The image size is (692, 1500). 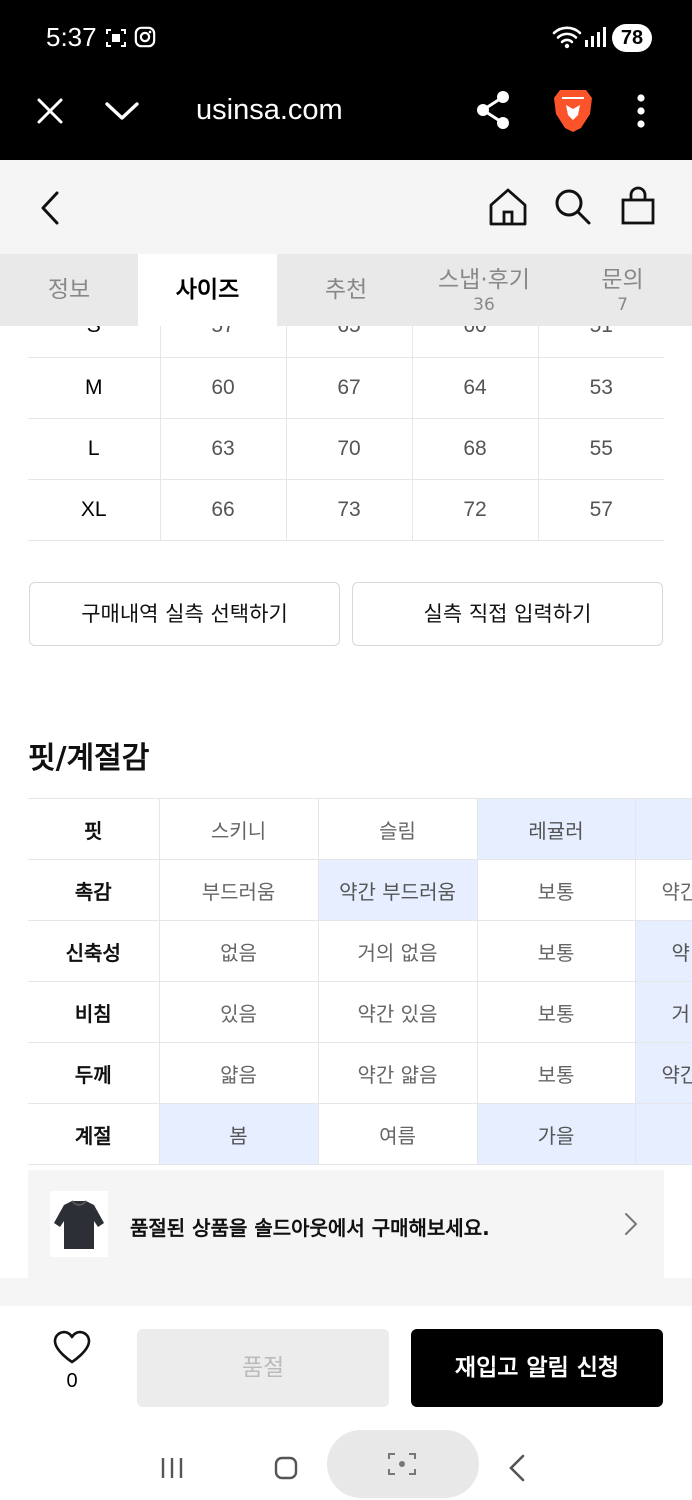 I want to click on chevron-down-icon, so click(x=122, y=113).